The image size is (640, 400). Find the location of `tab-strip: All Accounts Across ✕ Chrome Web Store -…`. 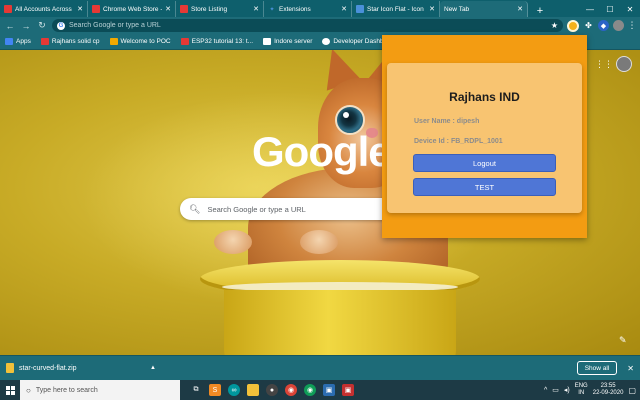

tab-strip: All Accounts Across ✕ Chrome Web Store -… is located at coordinates (320, 8).